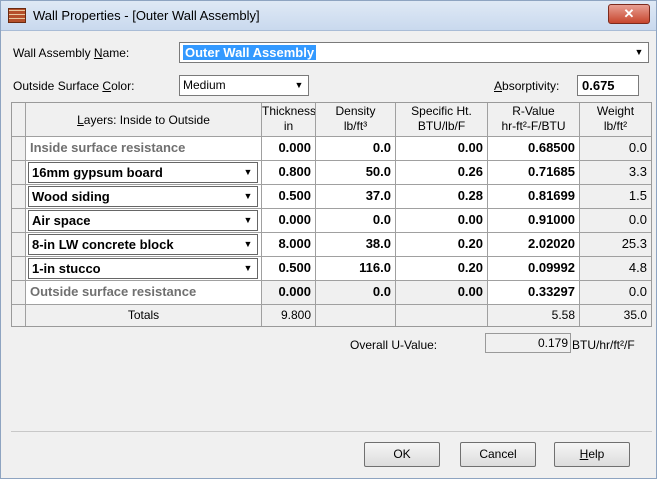 The image size is (657, 479). Describe the element at coordinates (442, 120) in the screenshot. I see `header-specific-heat: Specific Ht. BTU/lb/F` at that location.